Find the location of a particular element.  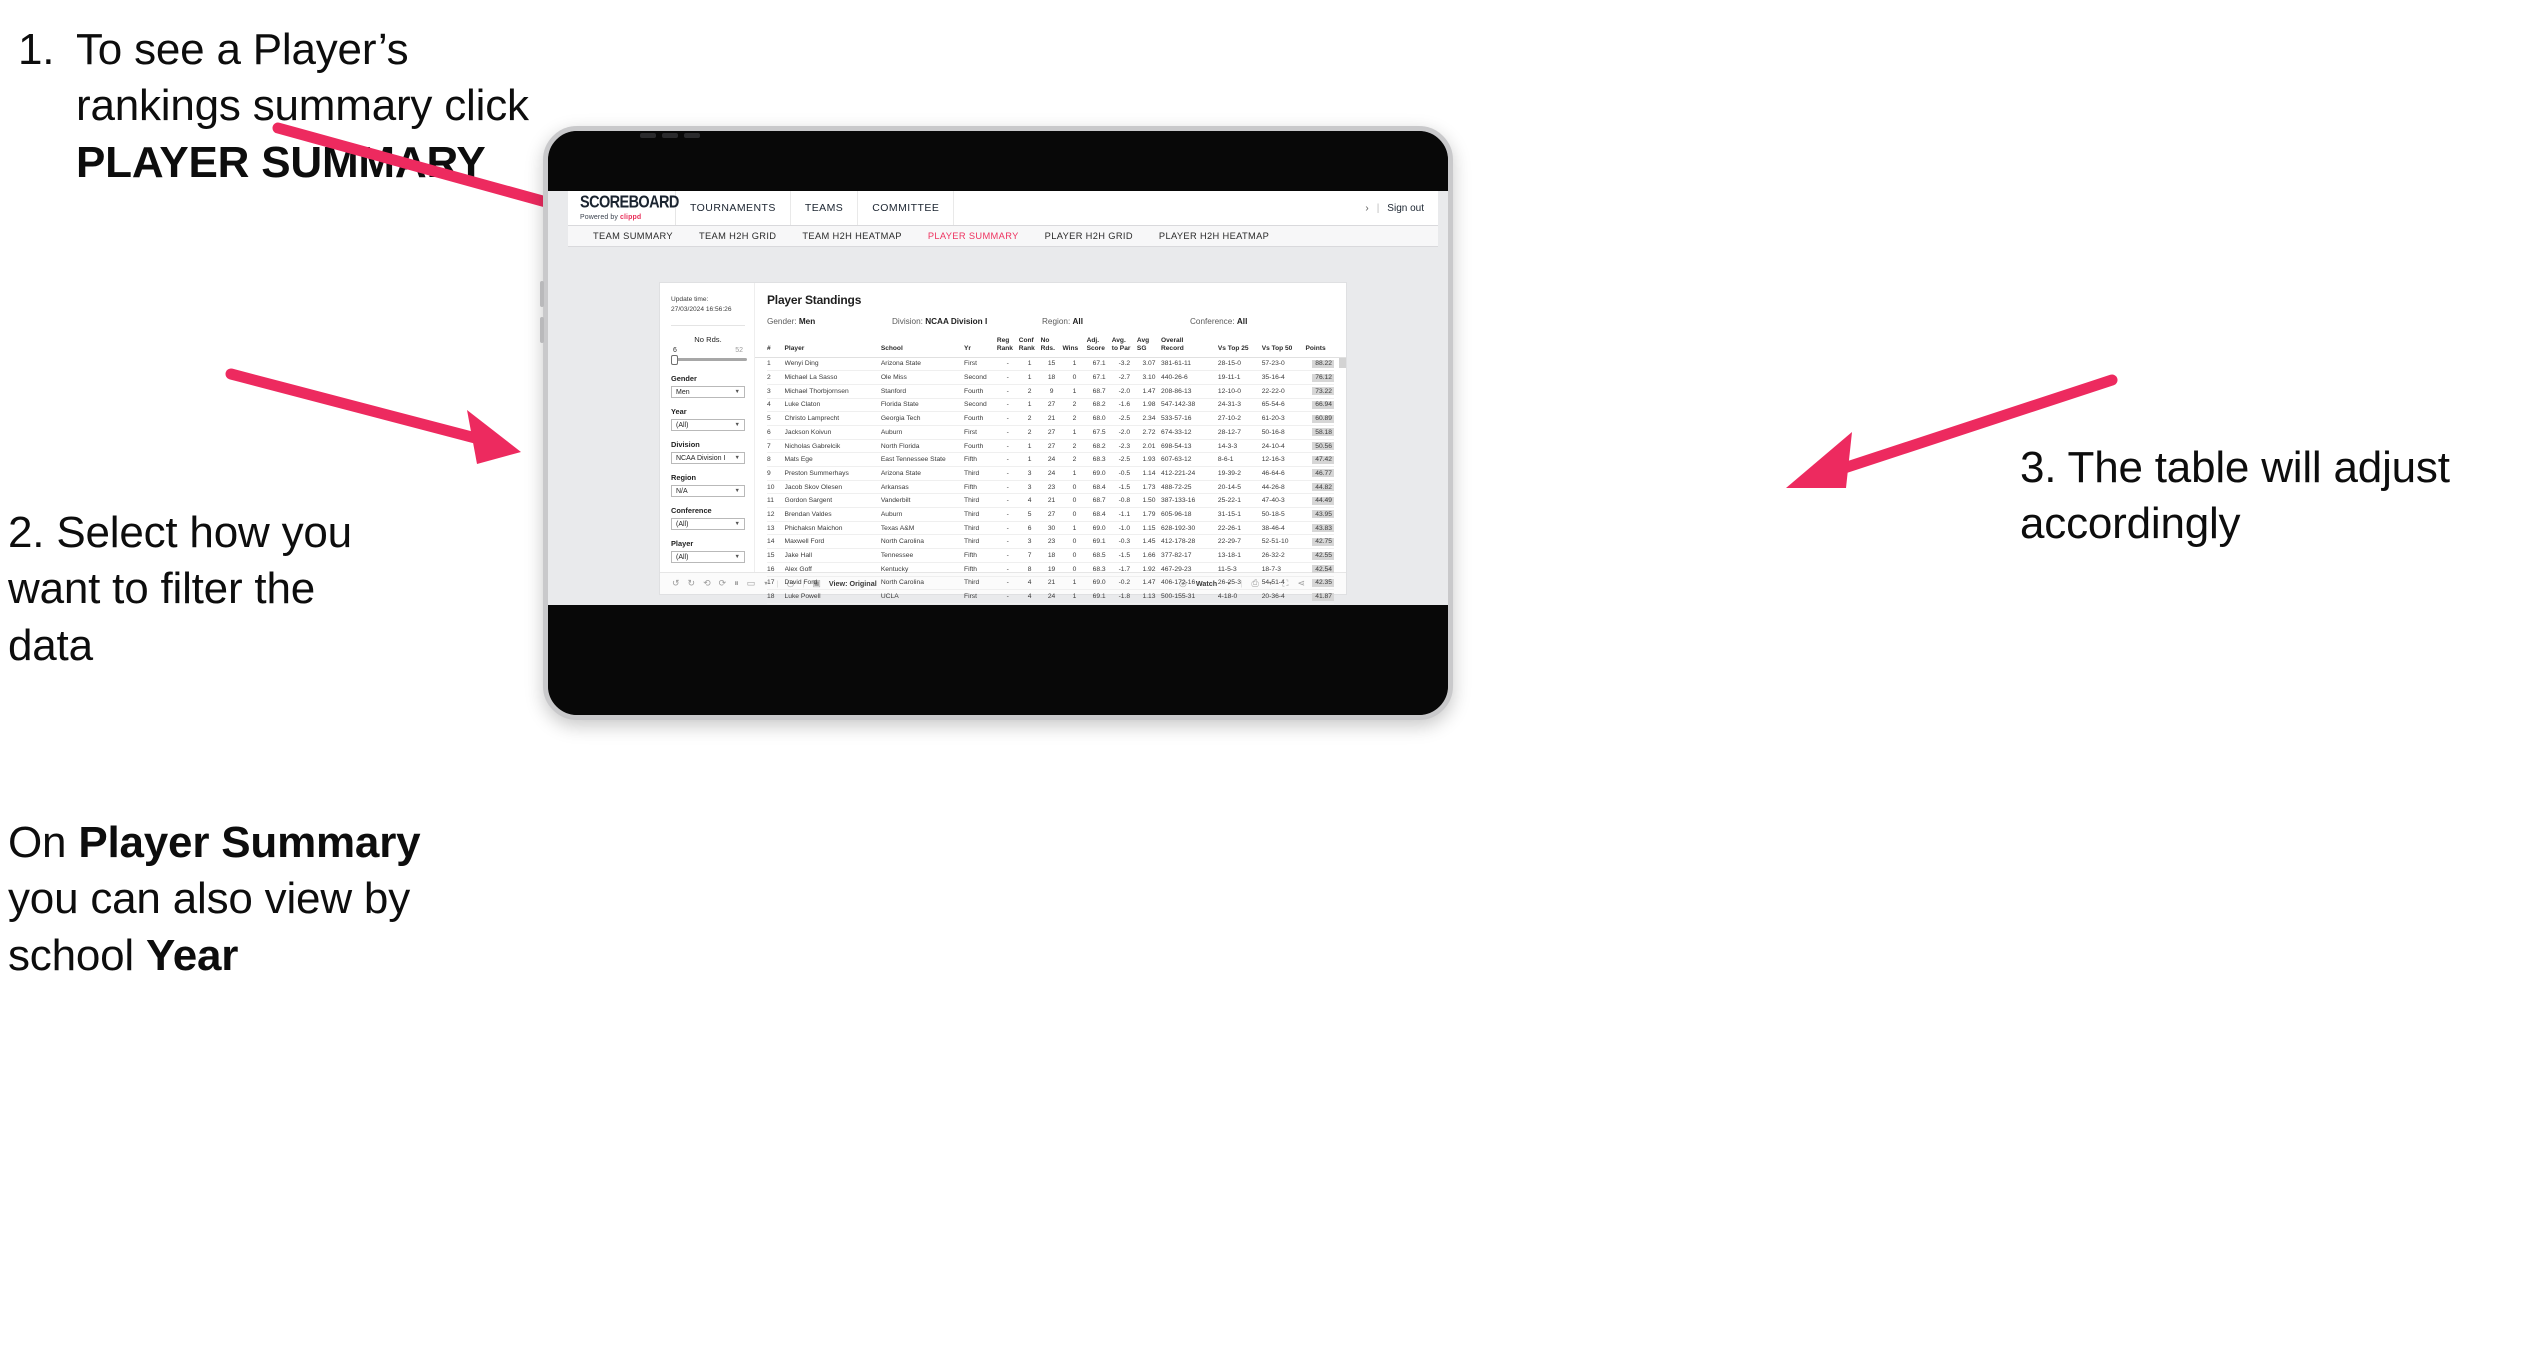

cell-t50: 38-46-4 is located at coordinates (1283, 528).